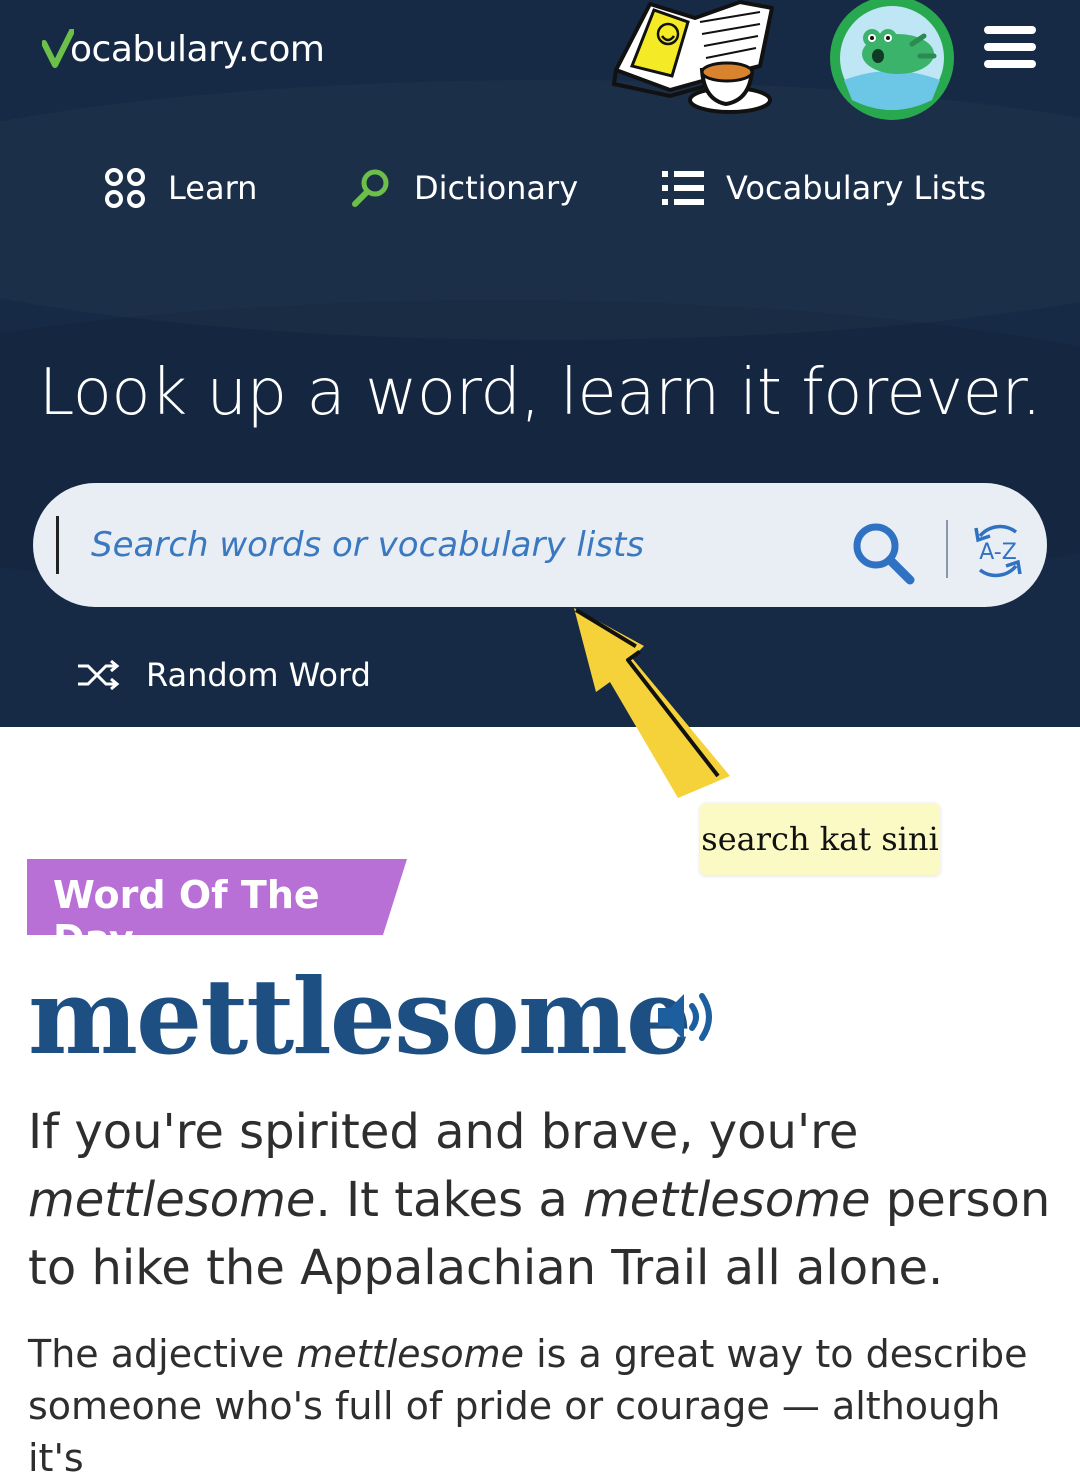  Describe the element at coordinates (688, 1017) in the screenshot. I see `speaker-icon` at that location.